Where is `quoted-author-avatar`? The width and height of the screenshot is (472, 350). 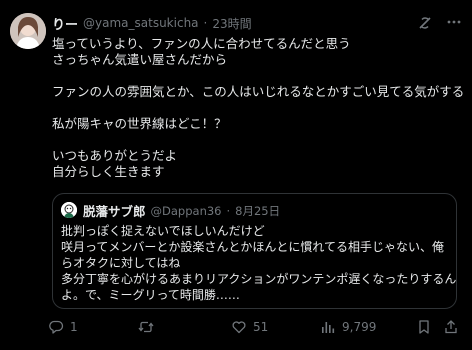 quoted-author-avatar is located at coordinates (69, 210).